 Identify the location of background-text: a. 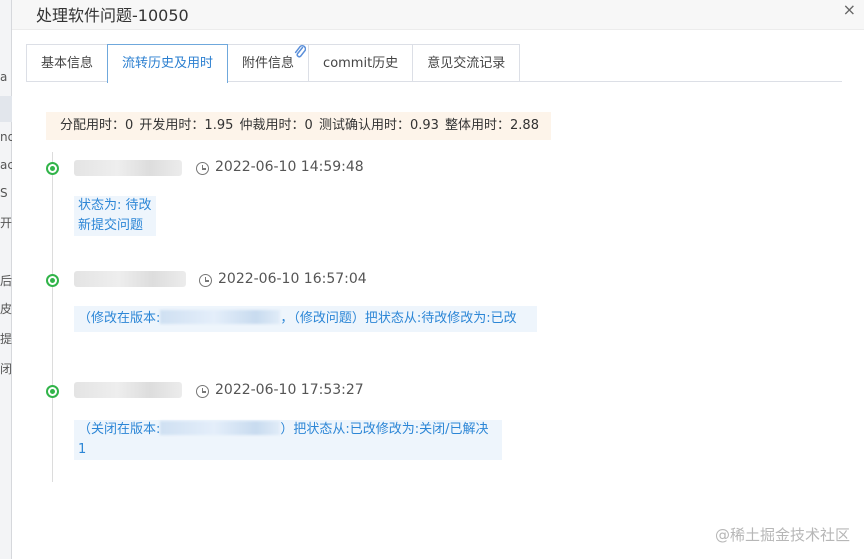
(4, 77).